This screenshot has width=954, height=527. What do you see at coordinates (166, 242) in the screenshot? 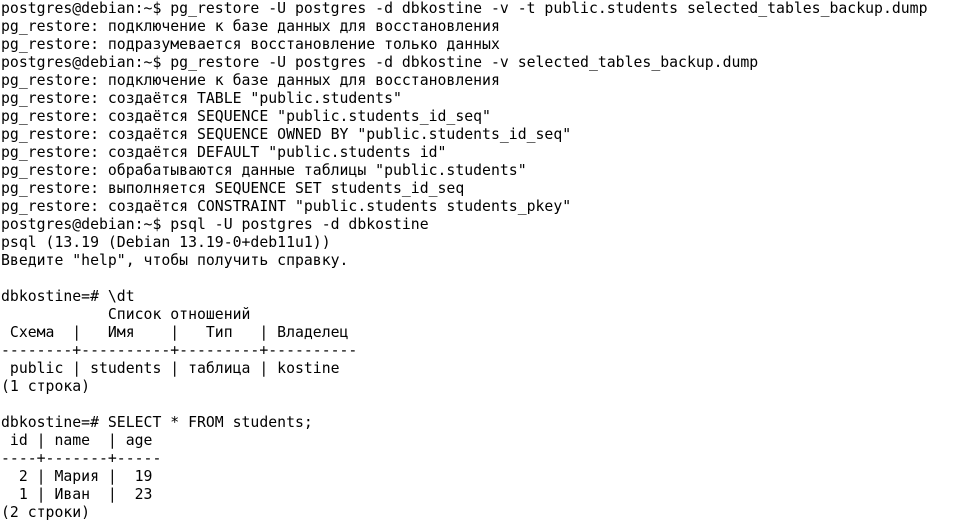
I see `output-line: psql (13.19 (Debian 13.19-0+deb11u1))` at bounding box center [166, 242].